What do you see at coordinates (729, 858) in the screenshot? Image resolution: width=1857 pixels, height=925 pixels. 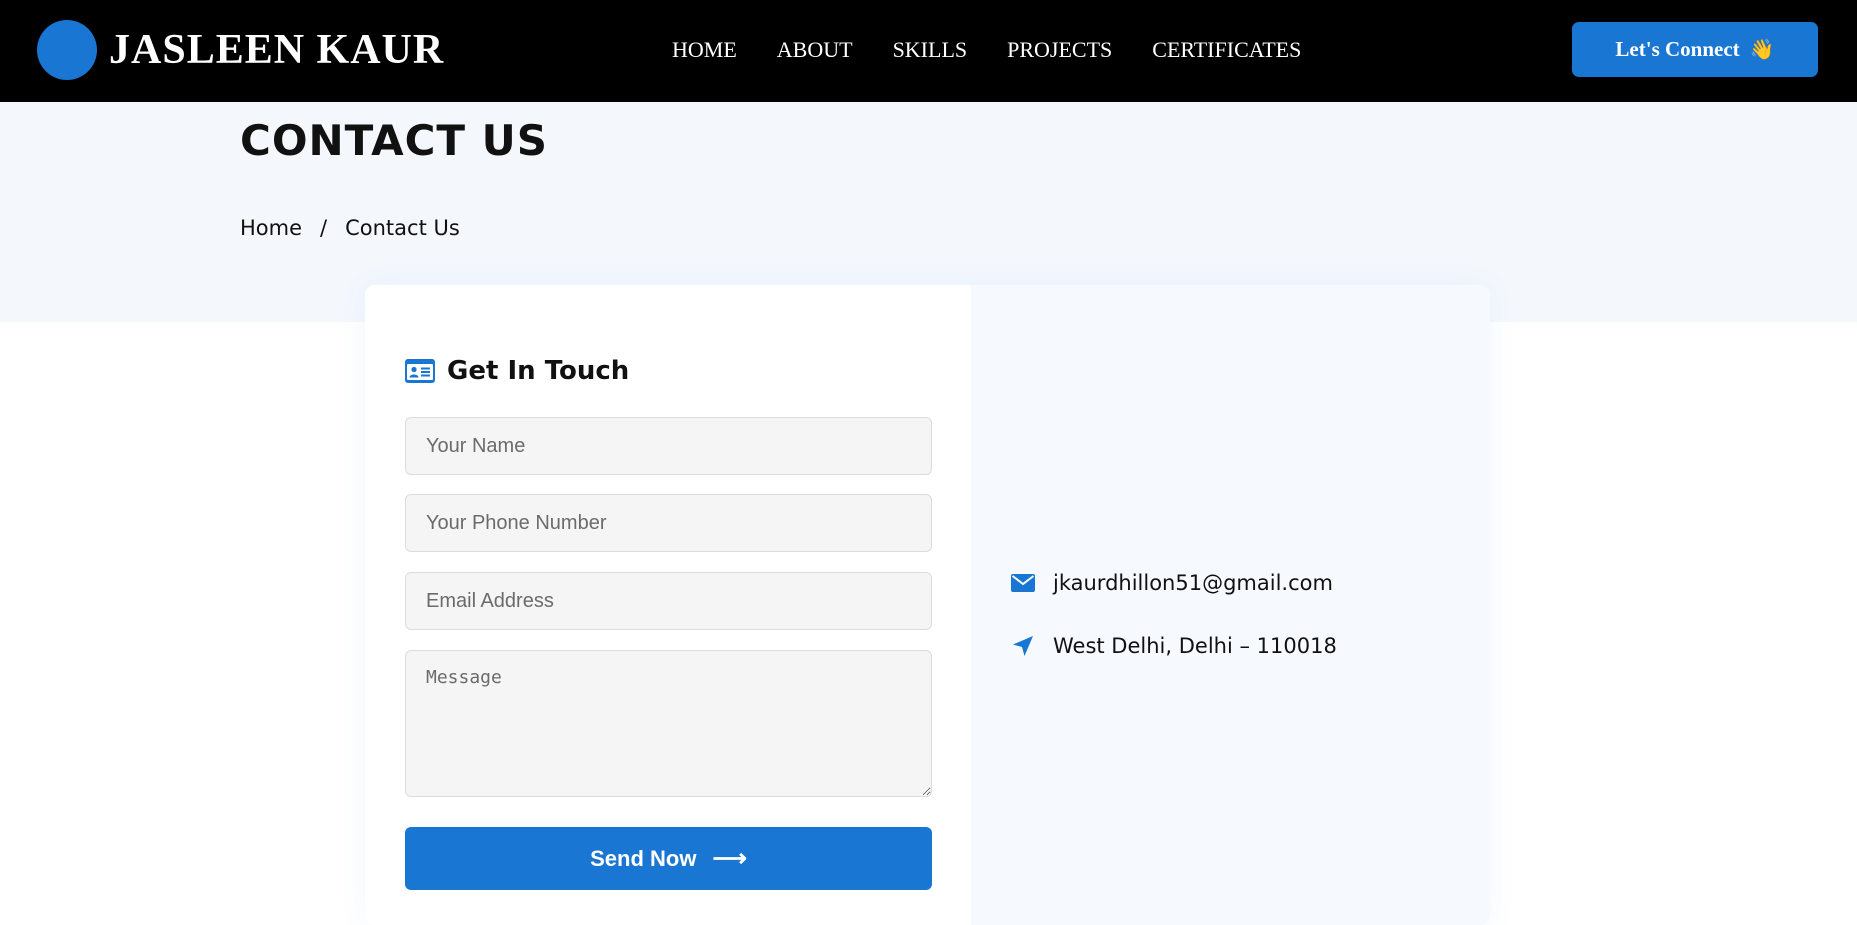 I see `arrow-right-icon: ⟶` at bounding box center [729, 858].